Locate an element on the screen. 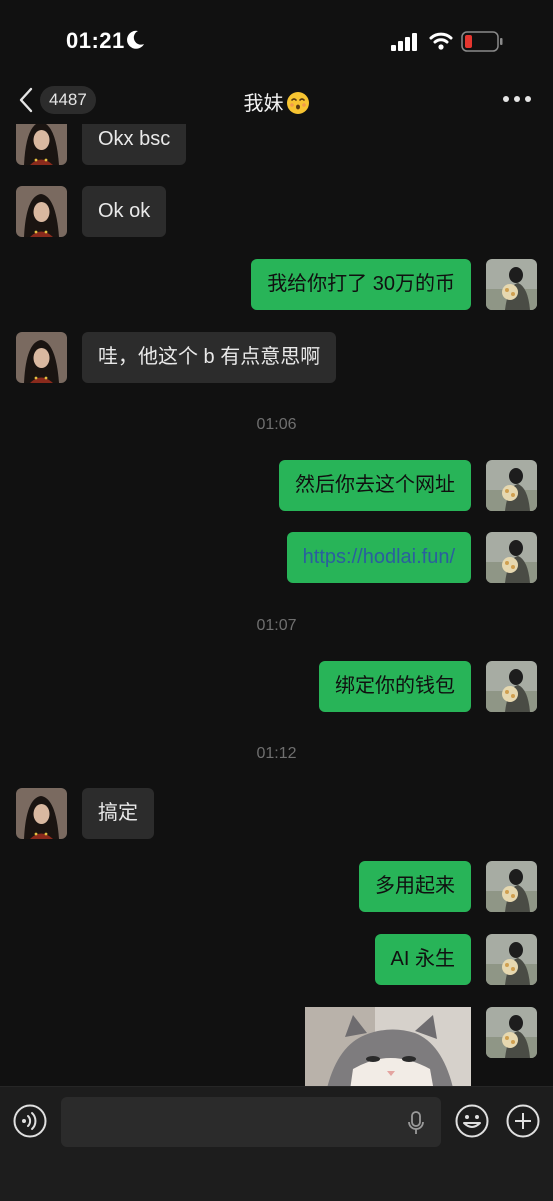 This screenshot has width=553, height=1201. message-bubble-incoming: 搞定 is located at coordinates (118, 813).